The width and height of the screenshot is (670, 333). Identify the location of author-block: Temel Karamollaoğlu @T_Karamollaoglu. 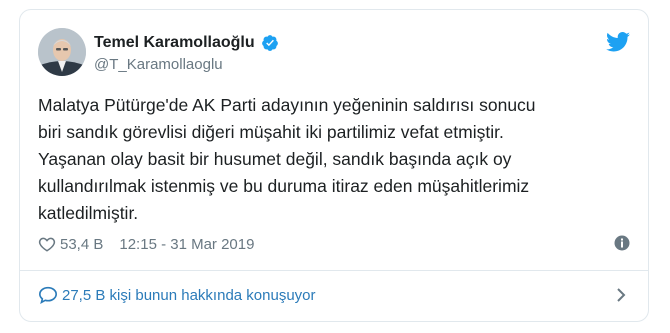
(186, 53).